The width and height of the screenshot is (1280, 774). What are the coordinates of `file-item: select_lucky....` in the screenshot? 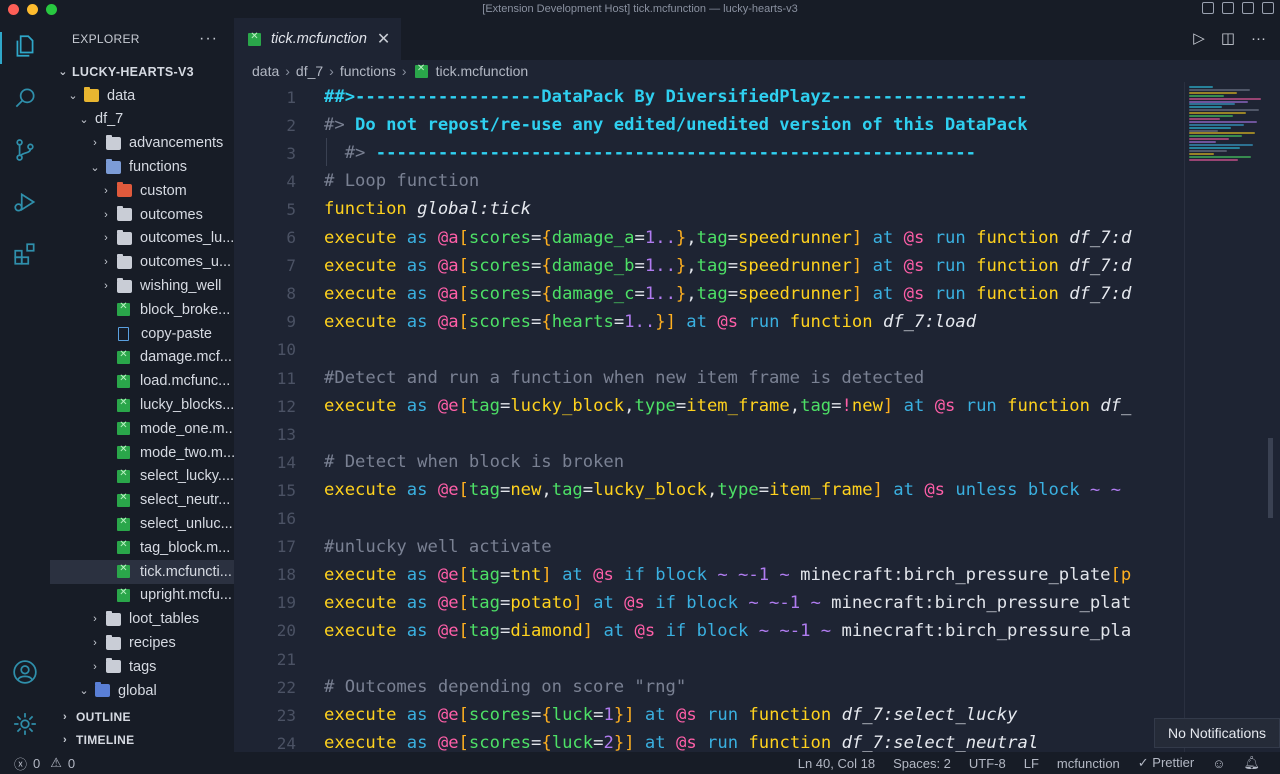 It's located at (142, 477).